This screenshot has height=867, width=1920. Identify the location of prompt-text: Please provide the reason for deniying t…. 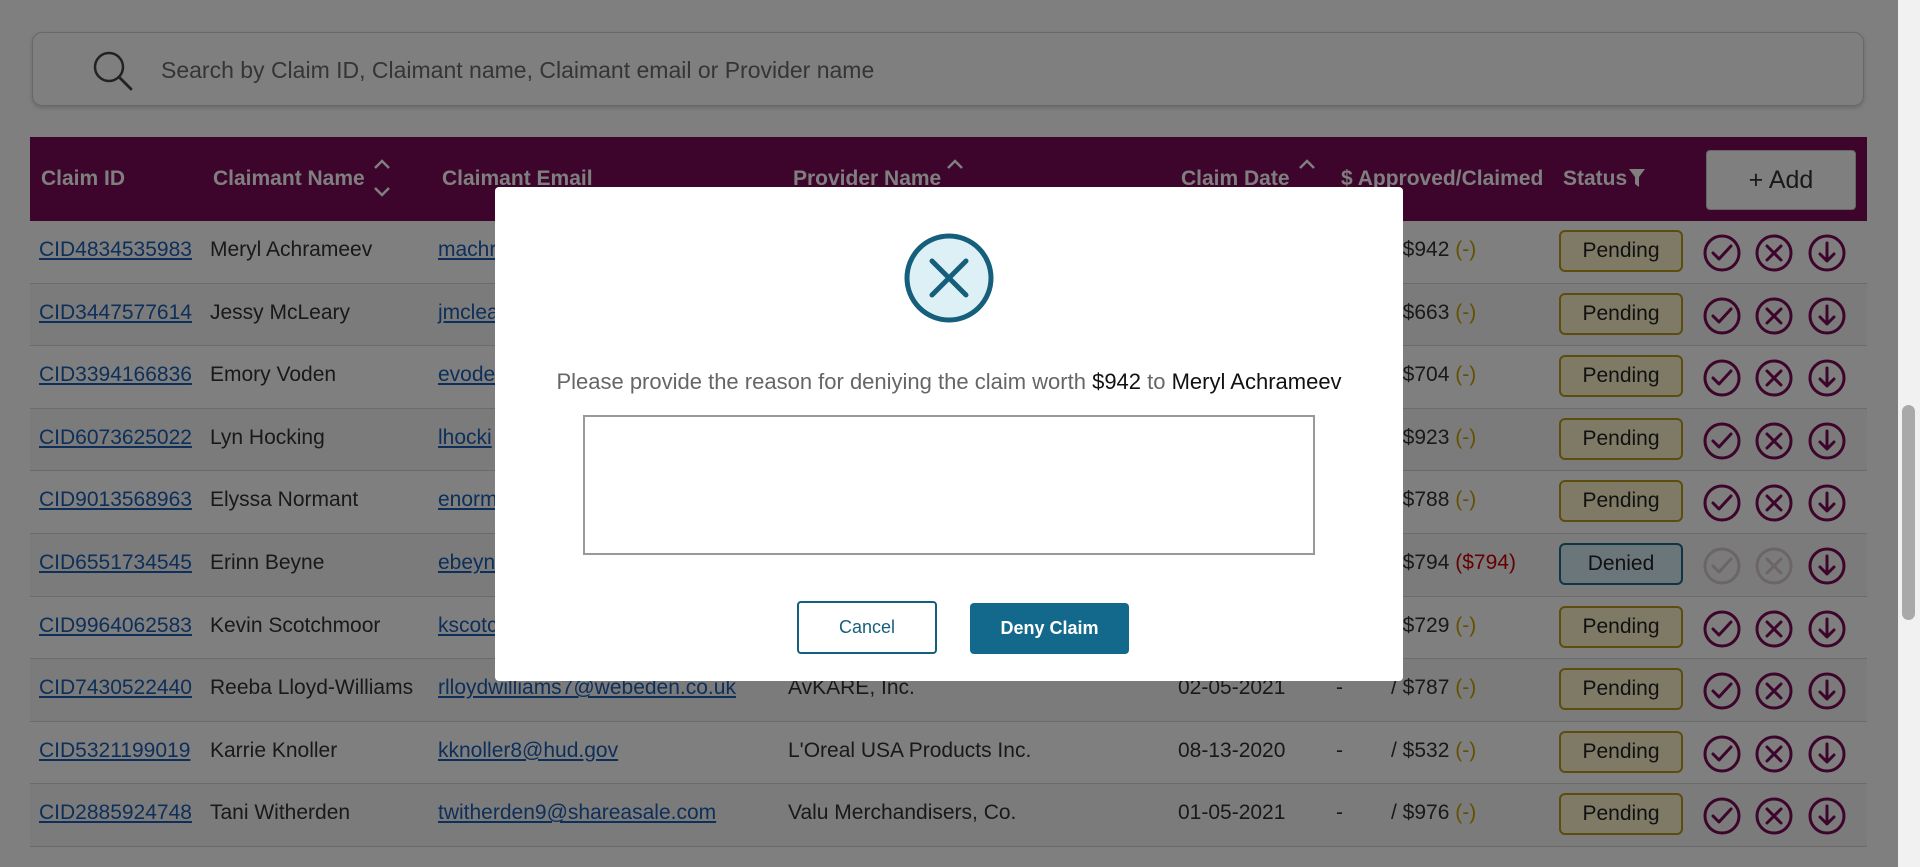
(824, 381).